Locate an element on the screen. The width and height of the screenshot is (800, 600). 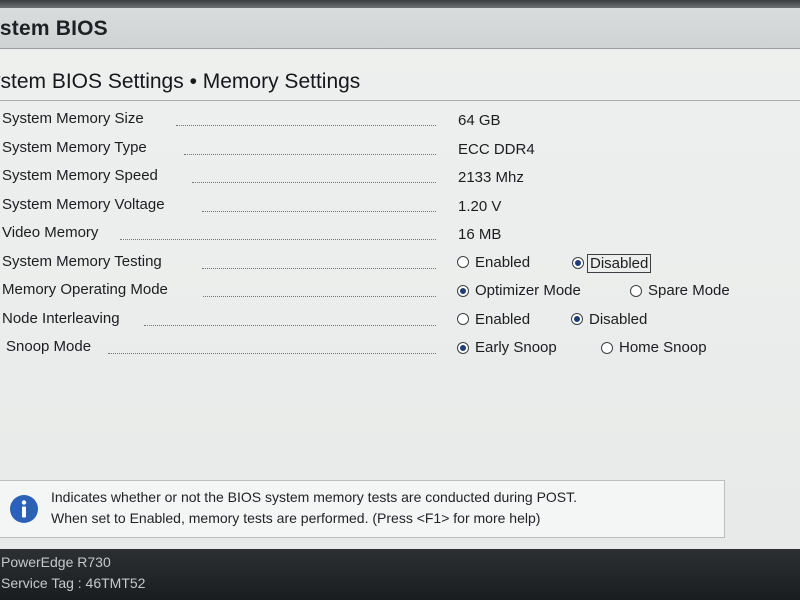
setting-label: Node Interleaving is located at coordinates (61, 318).